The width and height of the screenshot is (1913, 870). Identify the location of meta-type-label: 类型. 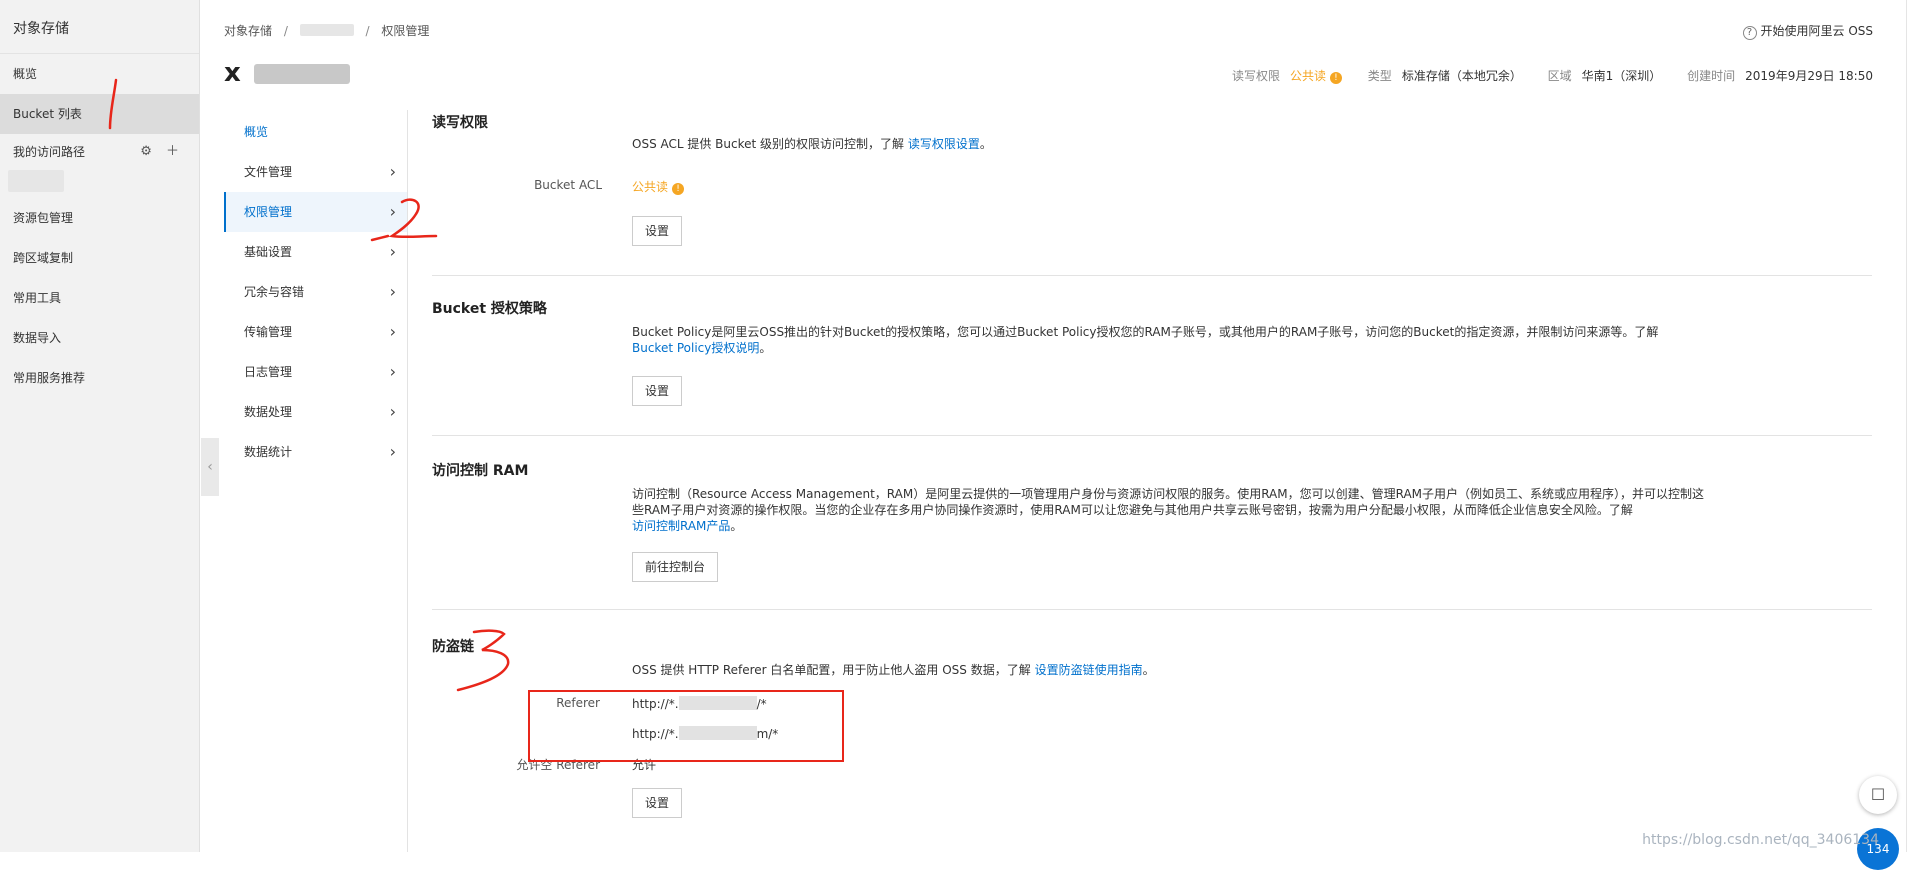
(1380, 76).